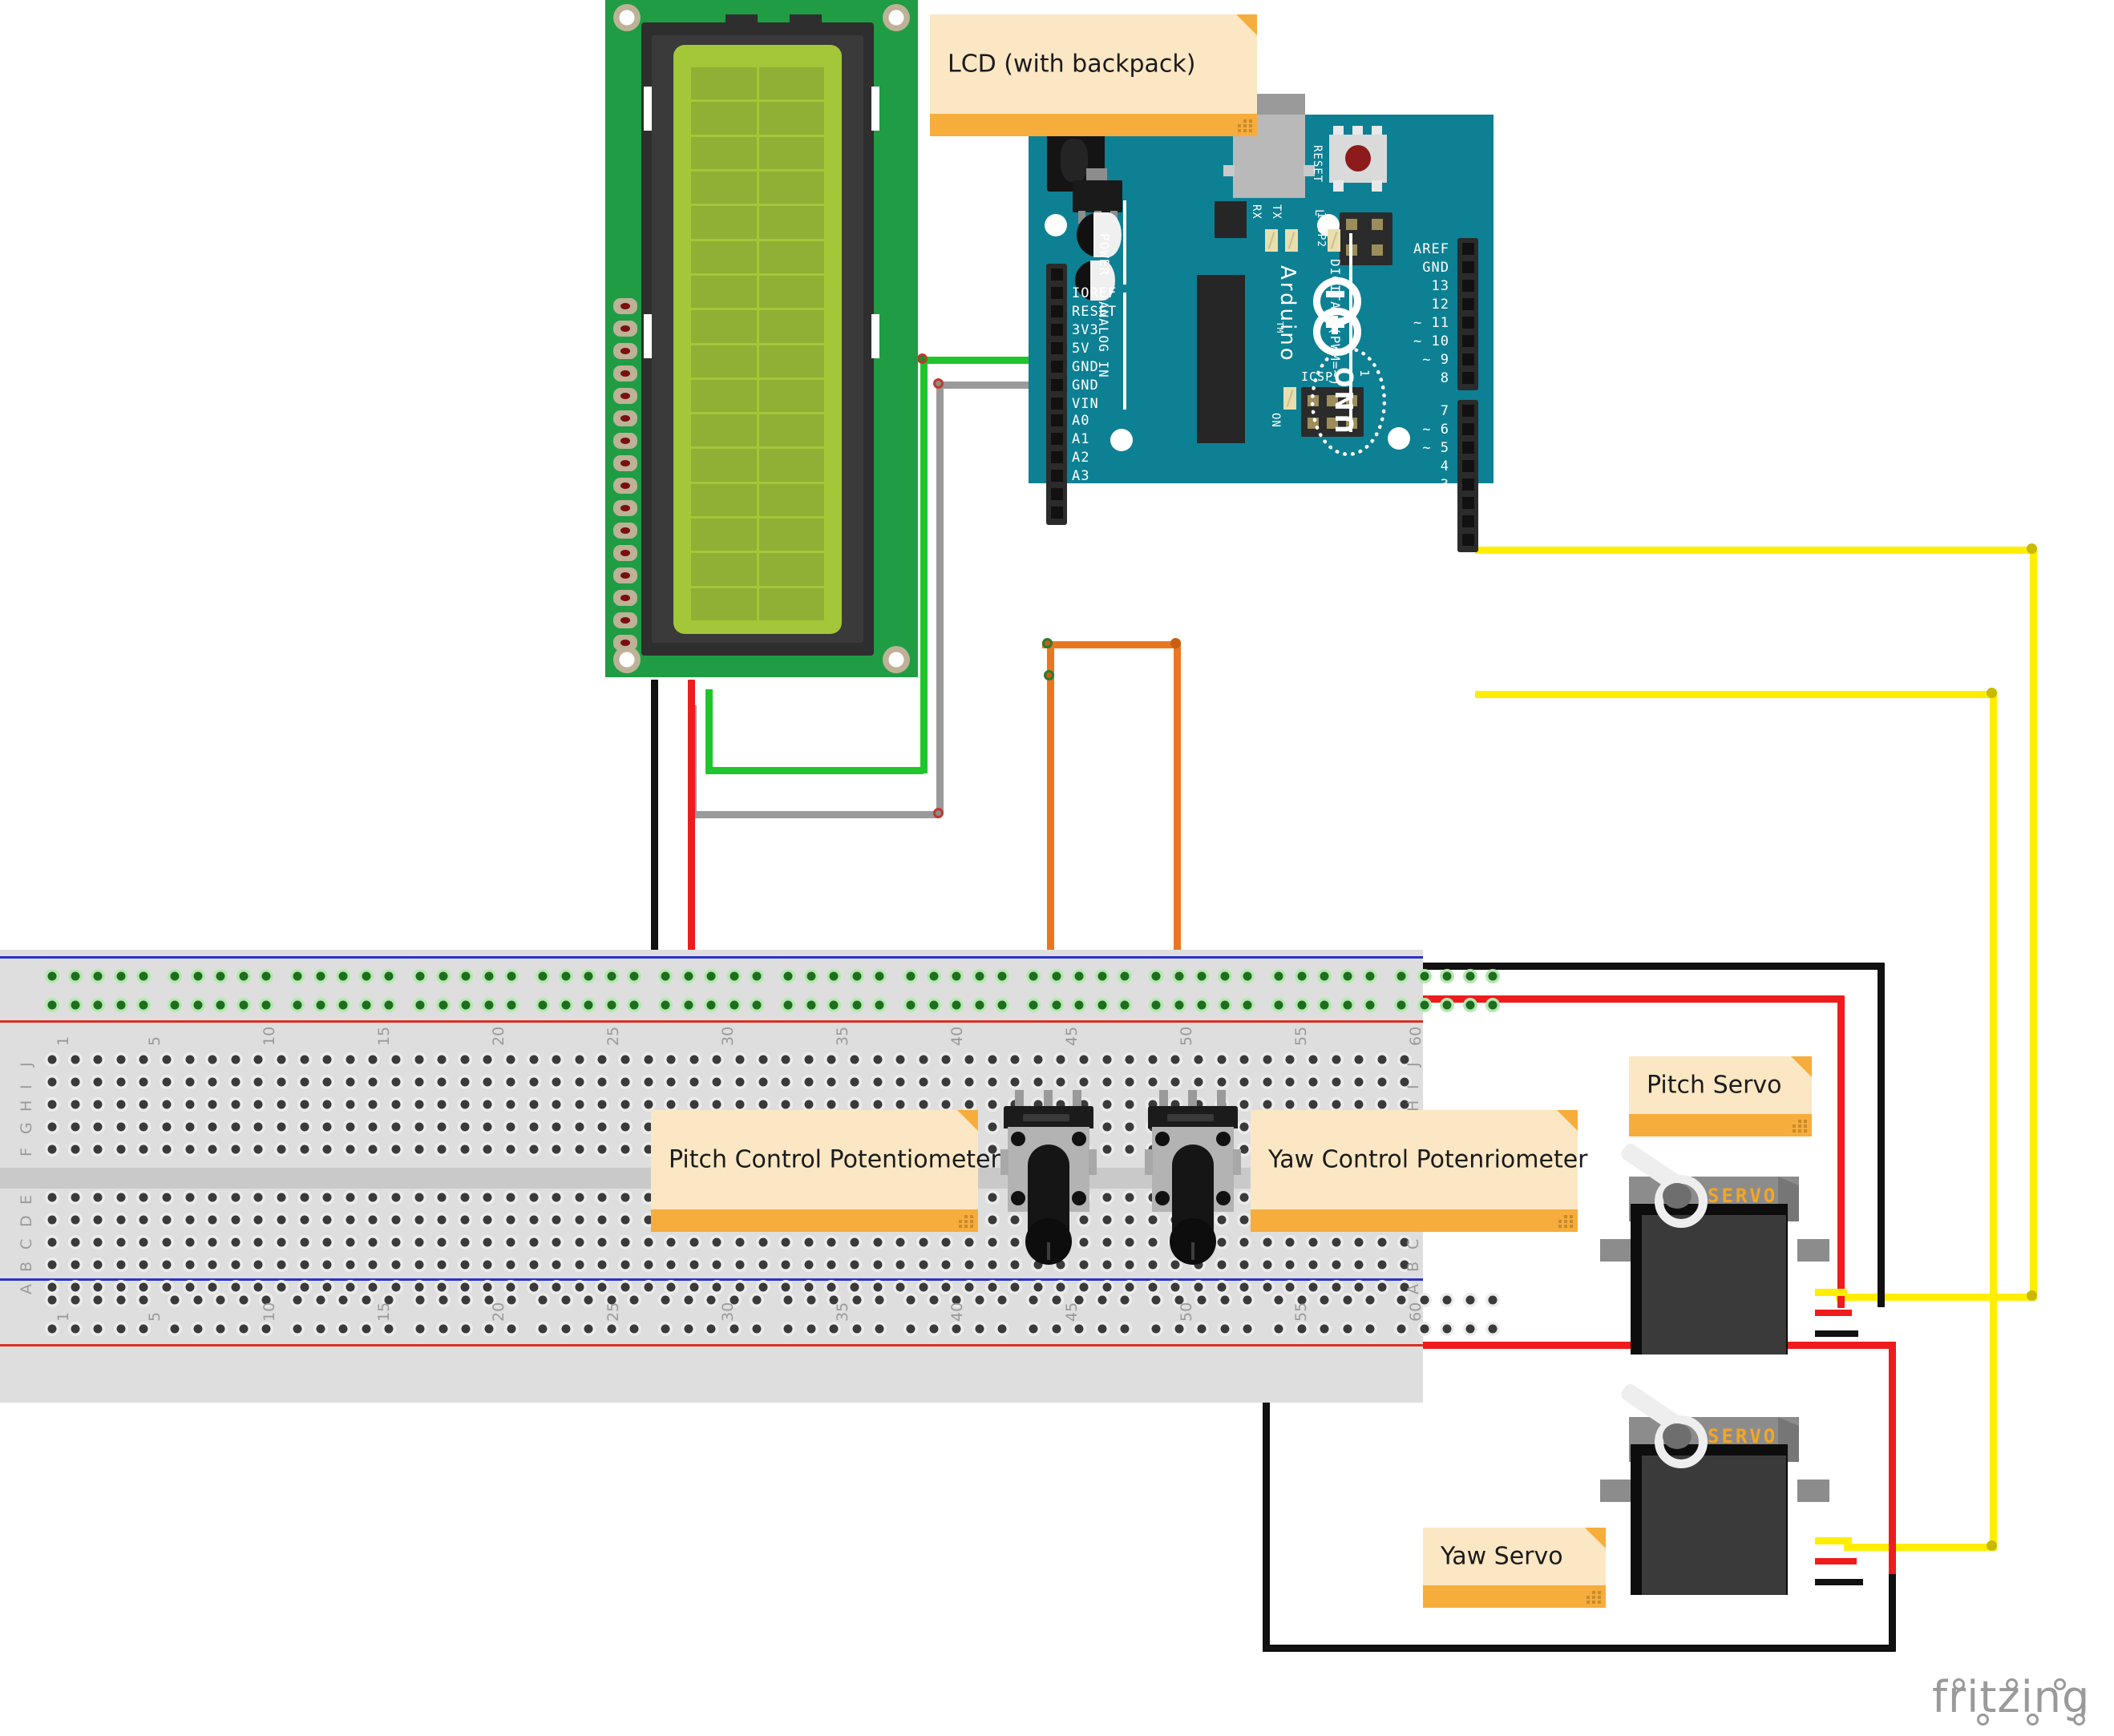 Image resolution: width=2114 pixels, height=1736 pixels. What do you see at coordinates (305, 1127) in the screenshot?
I see `hole-G12` at bounding box center [305, 1127].